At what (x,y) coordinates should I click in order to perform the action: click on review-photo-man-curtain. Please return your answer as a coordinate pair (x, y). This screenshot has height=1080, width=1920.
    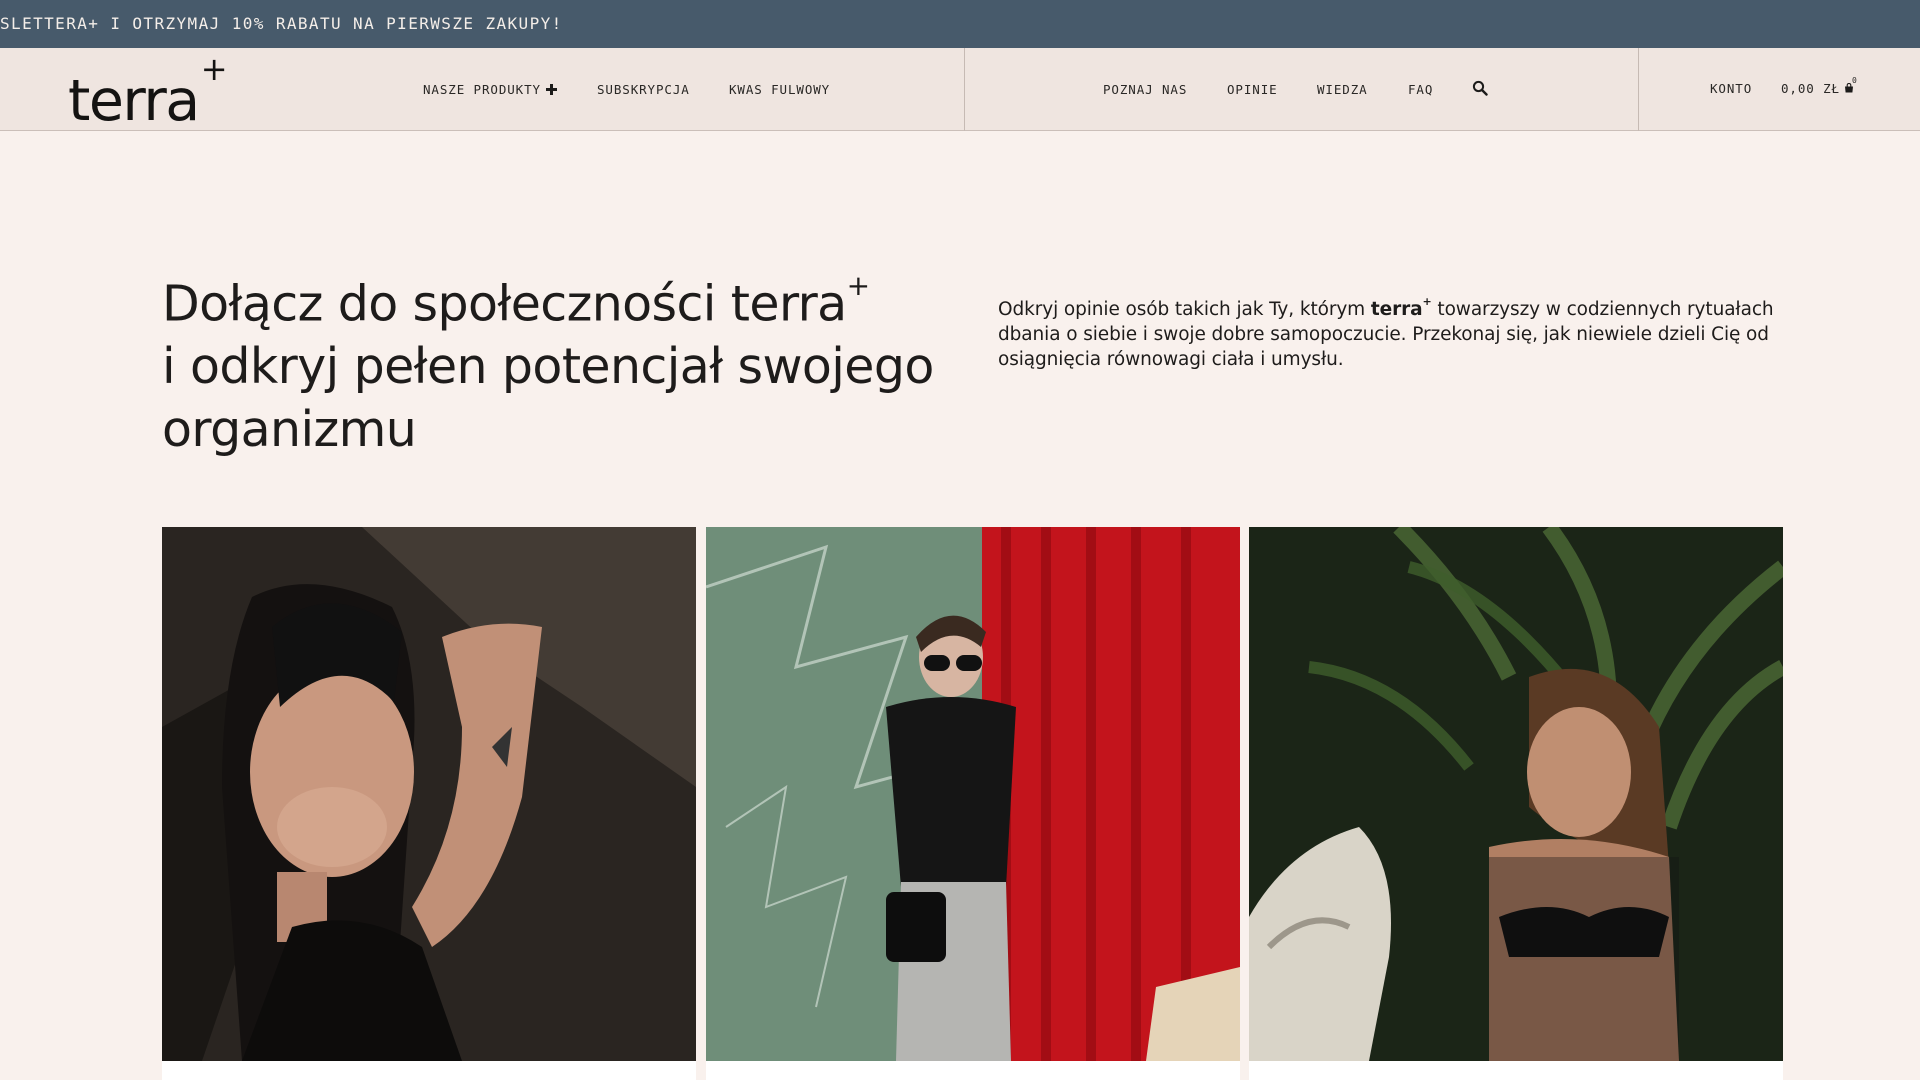
    Looking at the image, I should click on (973, 794).